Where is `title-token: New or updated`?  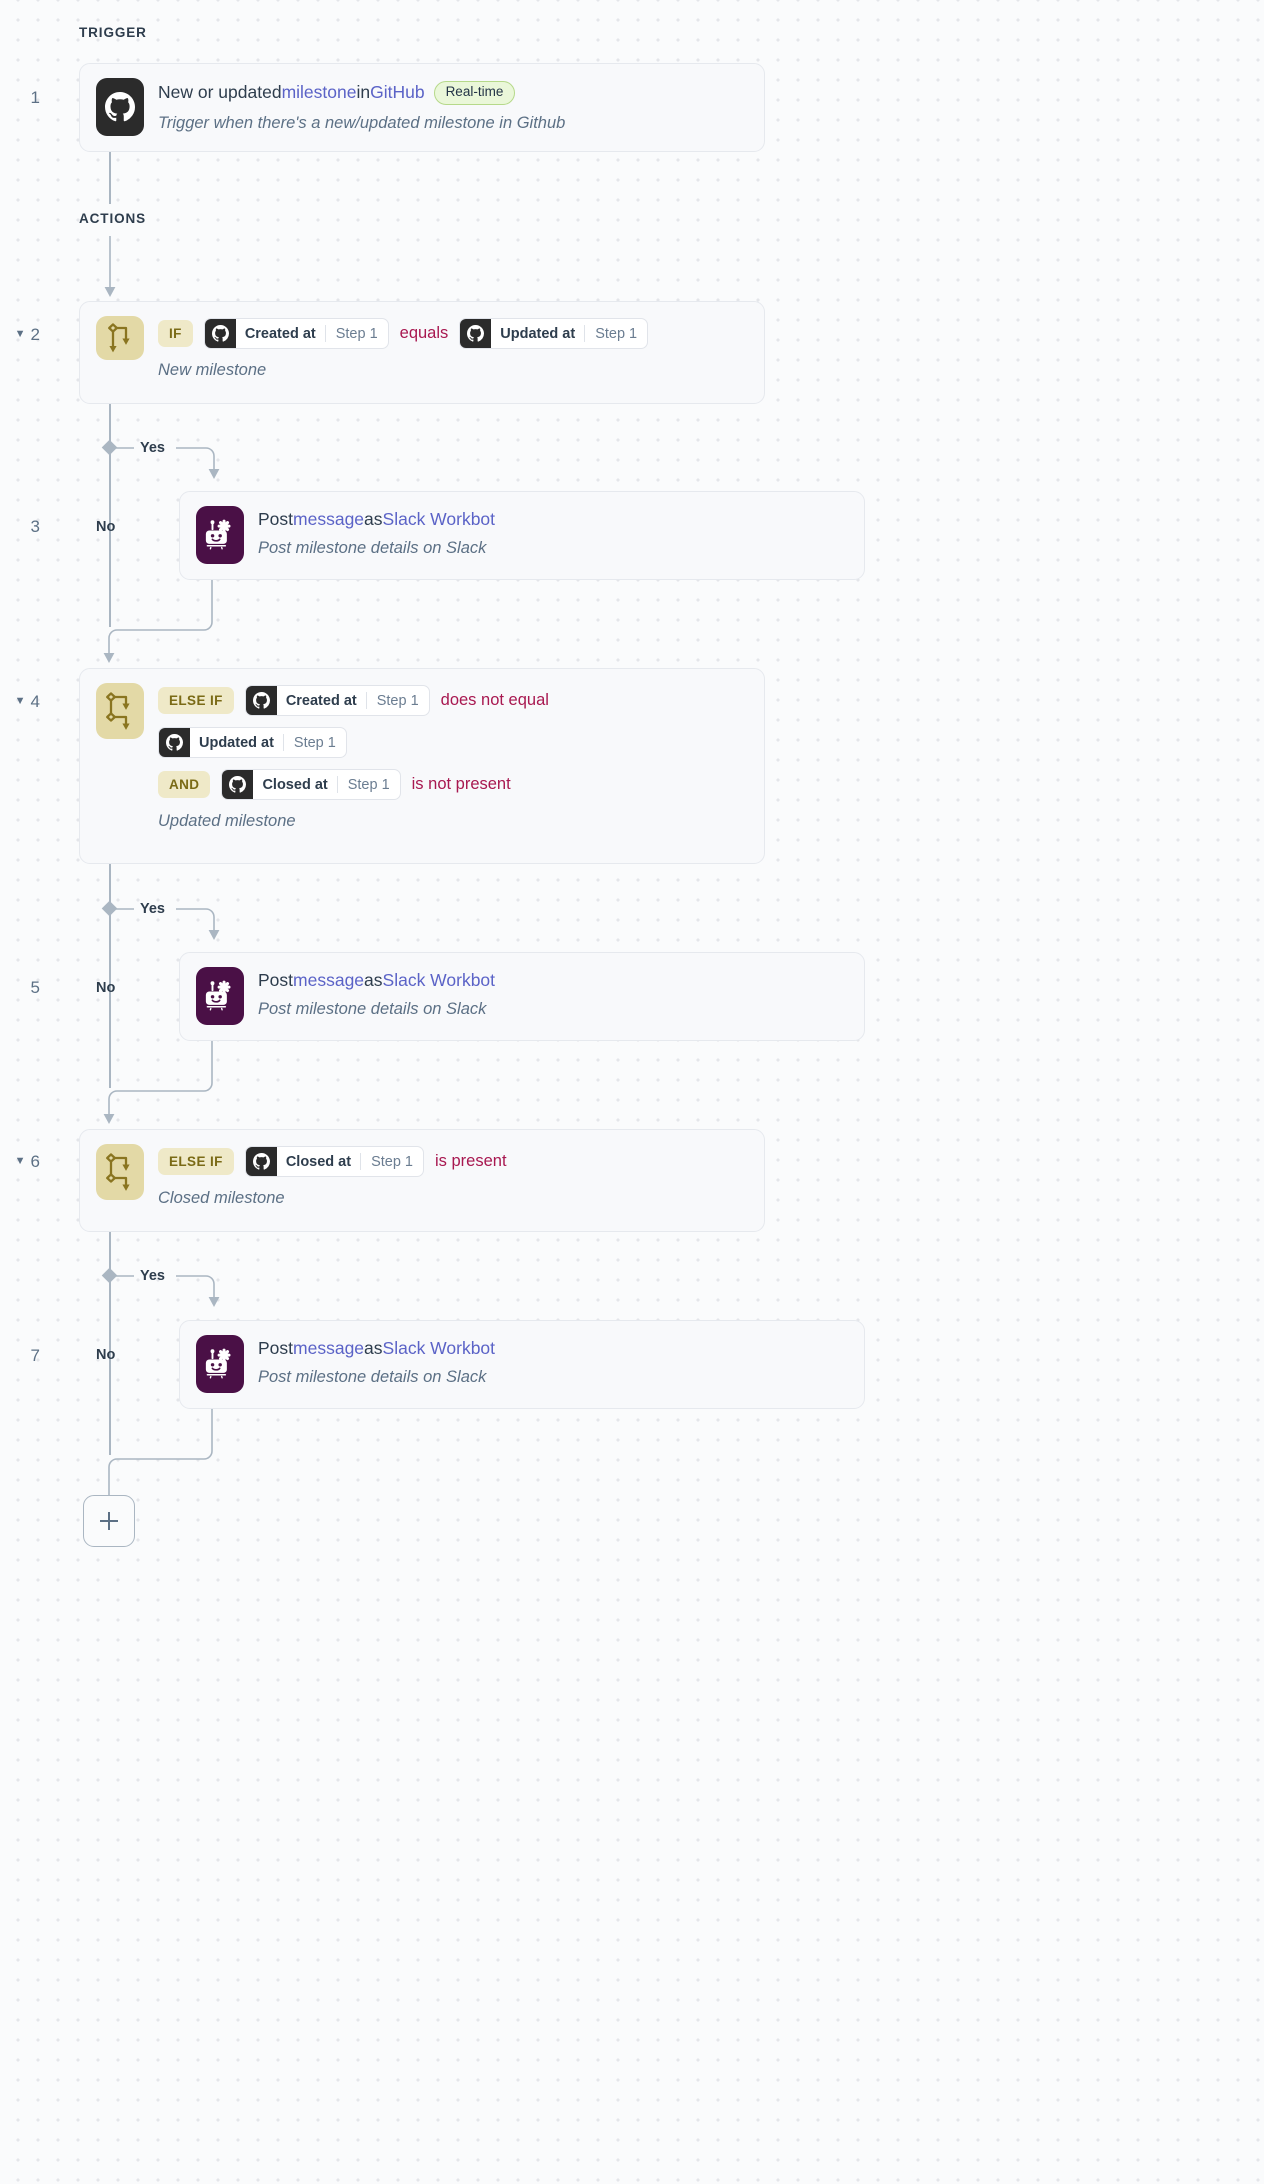 title-token: New or updated is located at coordinates (220, 92).